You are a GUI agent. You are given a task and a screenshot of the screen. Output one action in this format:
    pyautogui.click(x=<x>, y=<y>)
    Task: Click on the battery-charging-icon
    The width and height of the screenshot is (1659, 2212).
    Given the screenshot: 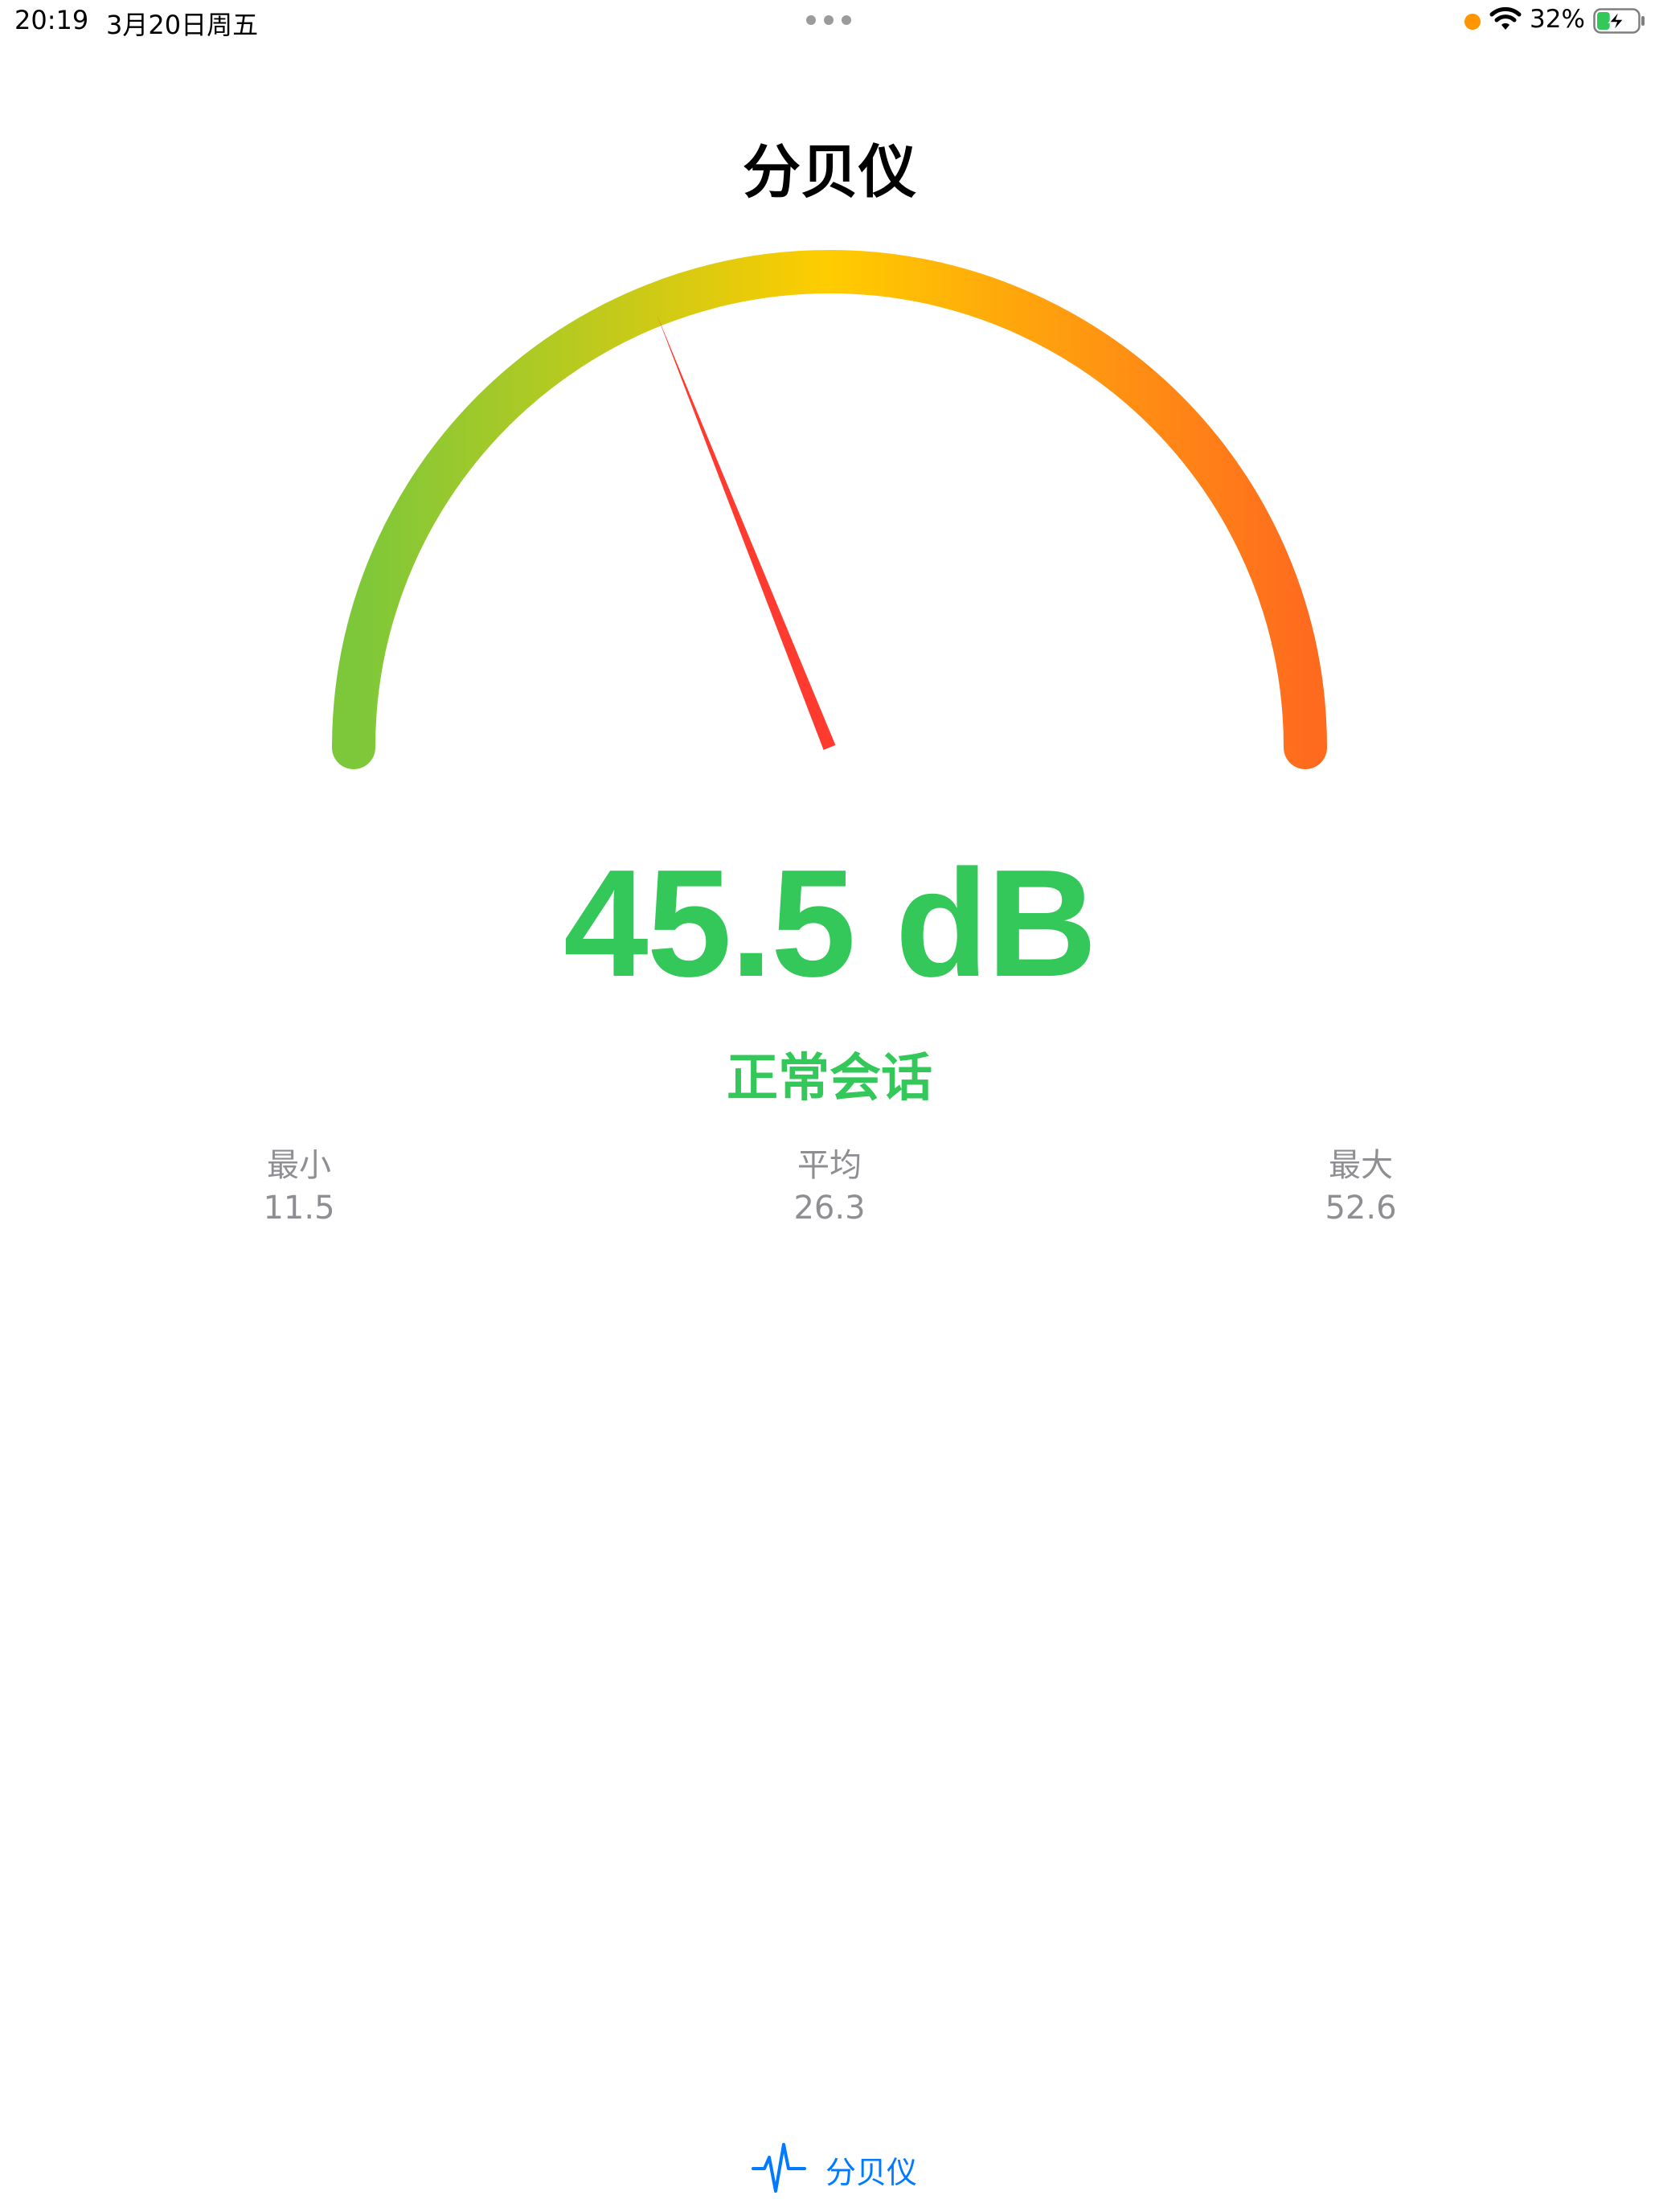 What is the action you would take?
    pyautogui.click(x=1619, y=21)
    